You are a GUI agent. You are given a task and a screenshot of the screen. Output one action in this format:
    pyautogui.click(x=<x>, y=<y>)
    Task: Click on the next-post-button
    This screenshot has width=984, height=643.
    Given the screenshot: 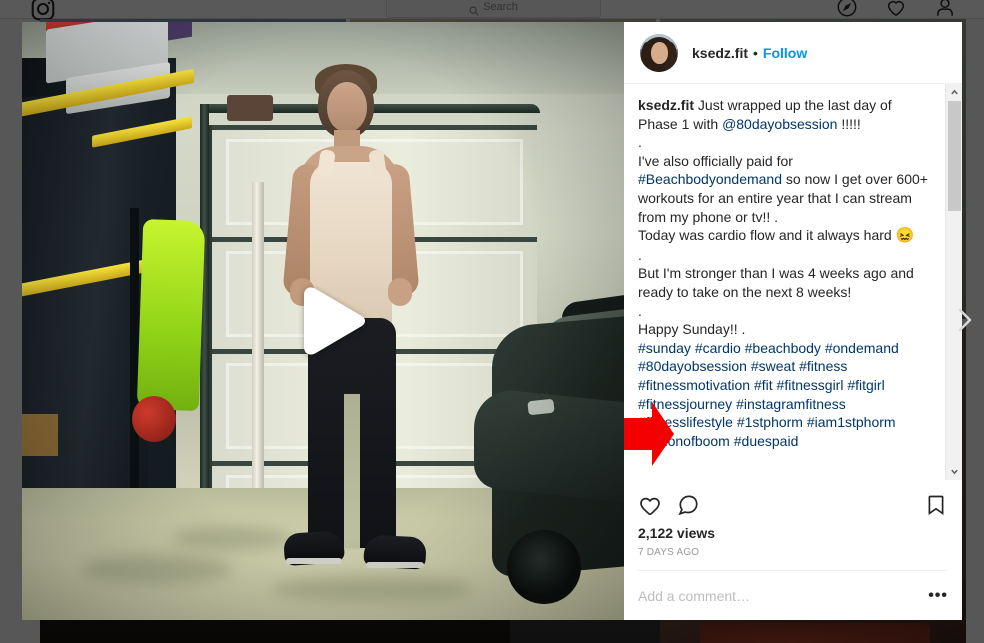 What is the action you would take?
    pyautogui.click(x=964, y=320)
    